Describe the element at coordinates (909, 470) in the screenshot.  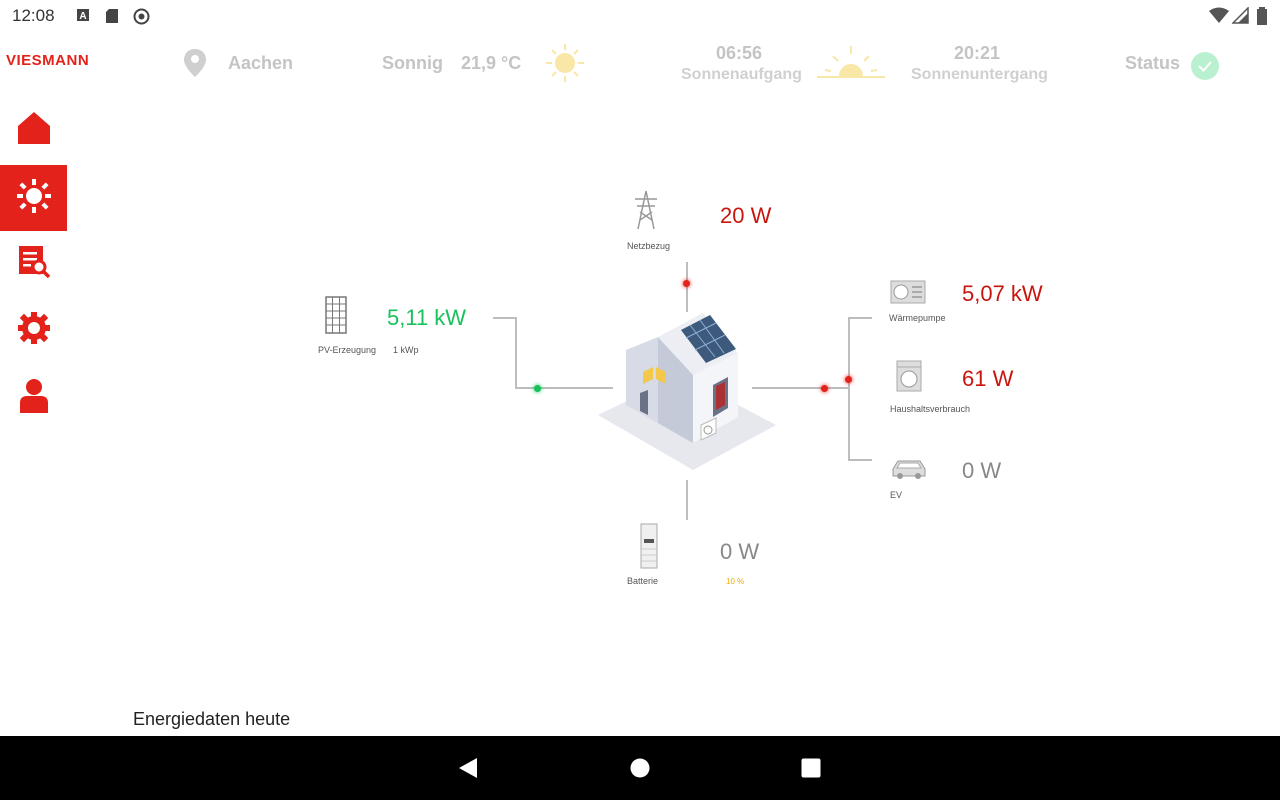
I see `car-icon` at that location.